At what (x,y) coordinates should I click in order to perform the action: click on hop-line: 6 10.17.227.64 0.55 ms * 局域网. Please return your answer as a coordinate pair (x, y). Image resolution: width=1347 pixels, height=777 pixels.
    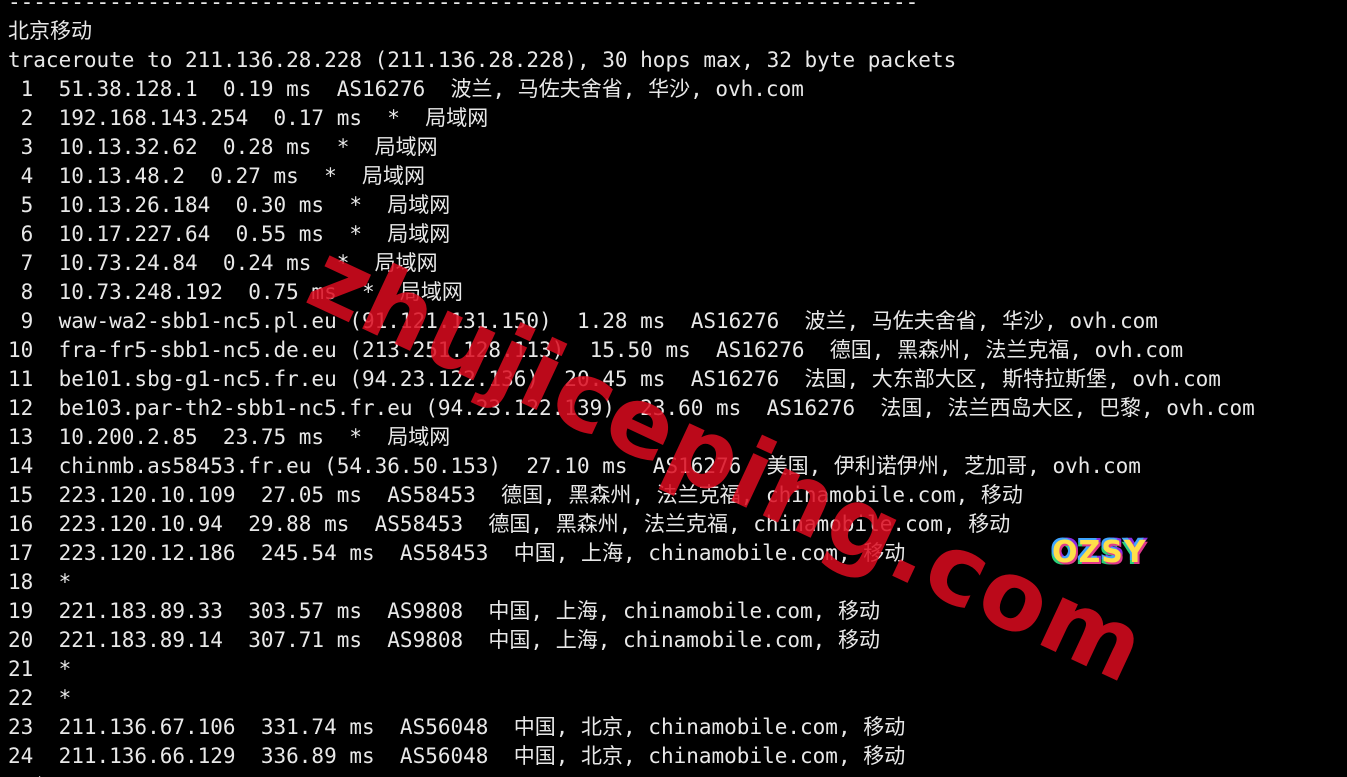
    Looking at the image, I should click on (229, 234).